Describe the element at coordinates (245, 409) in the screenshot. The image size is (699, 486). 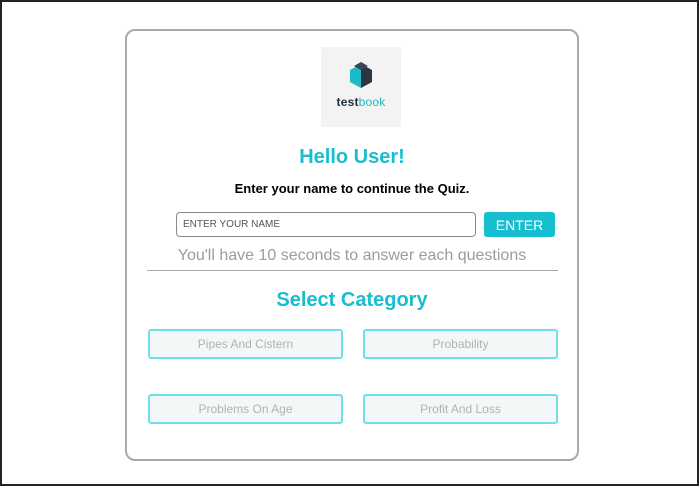
I see `category-button-problems-on-age: Problems On Age` at that location.